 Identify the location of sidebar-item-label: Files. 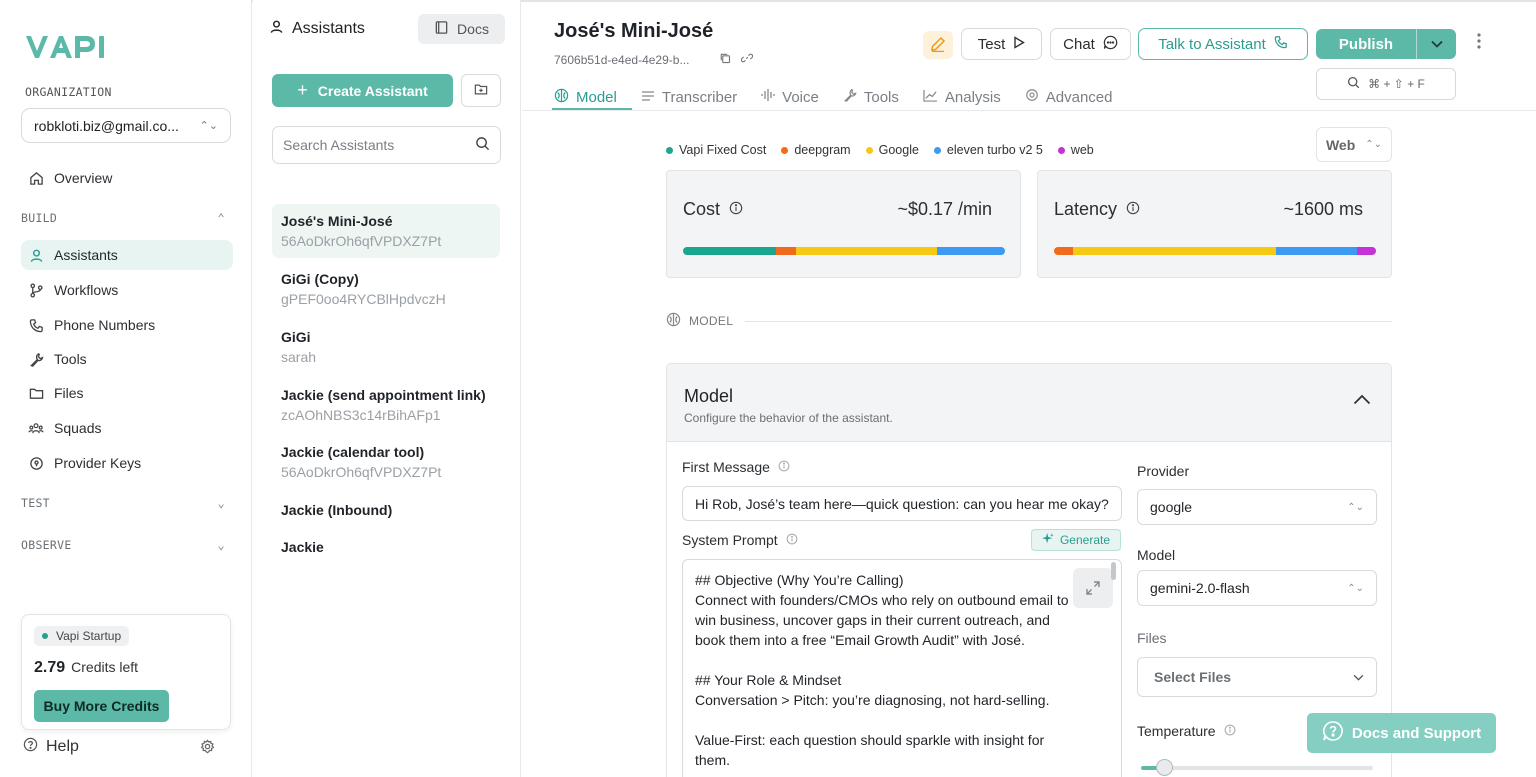
(69, 393).